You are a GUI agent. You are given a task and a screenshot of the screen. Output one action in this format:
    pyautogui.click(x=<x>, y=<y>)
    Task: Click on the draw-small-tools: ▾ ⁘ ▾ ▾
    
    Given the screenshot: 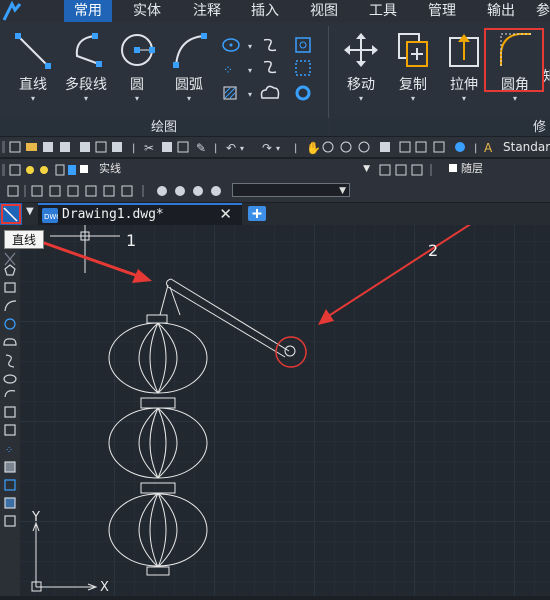 What is the action you would take?
    pyautogui.click(x=272, y=70)
    